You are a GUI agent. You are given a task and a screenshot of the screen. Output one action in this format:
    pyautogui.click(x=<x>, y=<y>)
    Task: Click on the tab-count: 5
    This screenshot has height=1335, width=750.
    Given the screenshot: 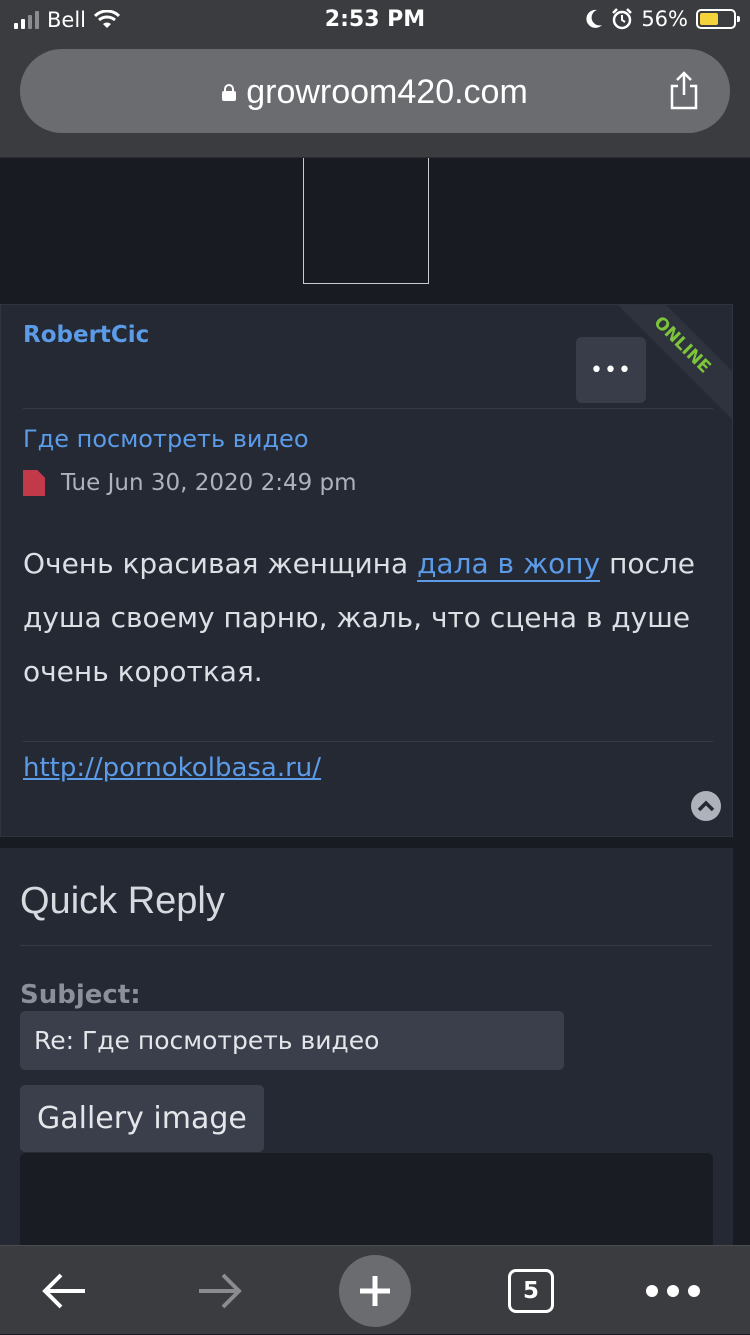 What is the action you would take?
    pyautogui.click(x=531, y=1290)
    